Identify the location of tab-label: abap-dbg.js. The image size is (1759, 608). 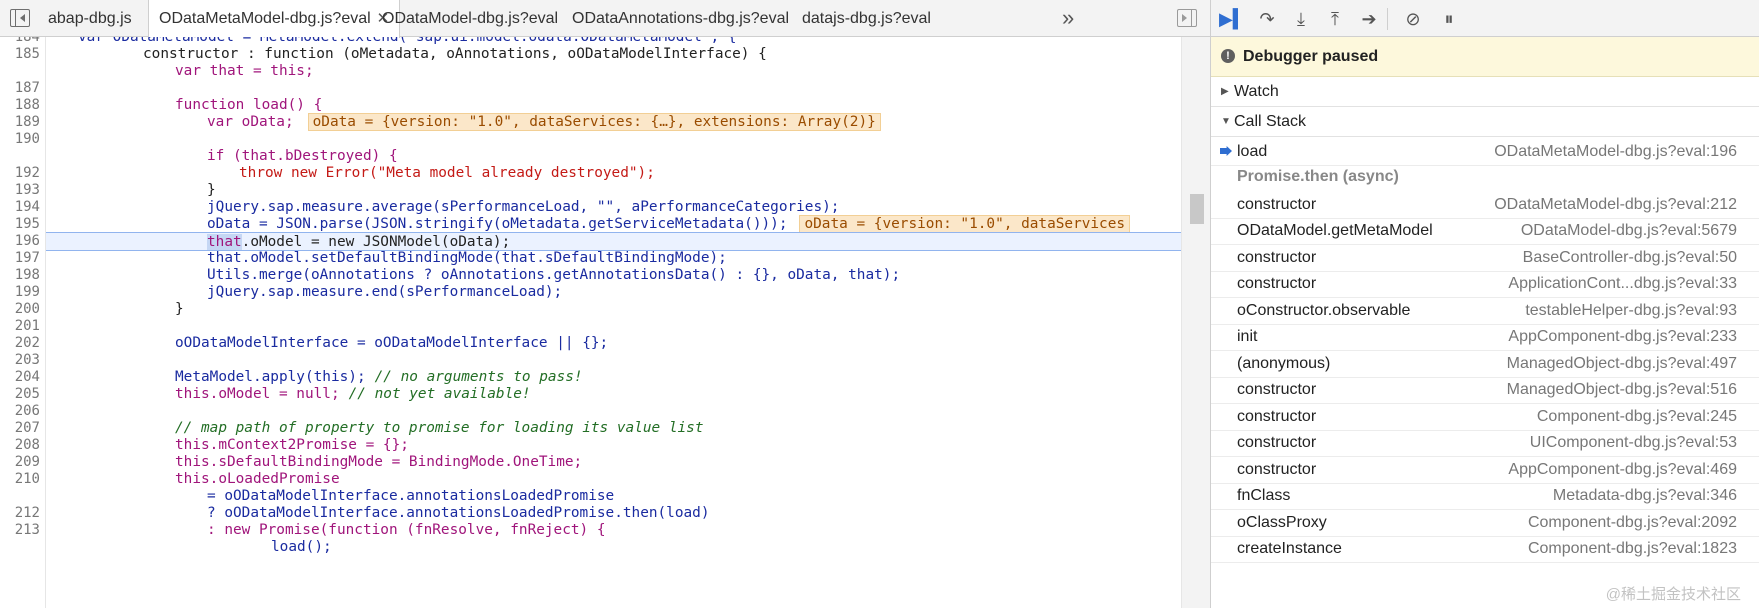
(90, 18).